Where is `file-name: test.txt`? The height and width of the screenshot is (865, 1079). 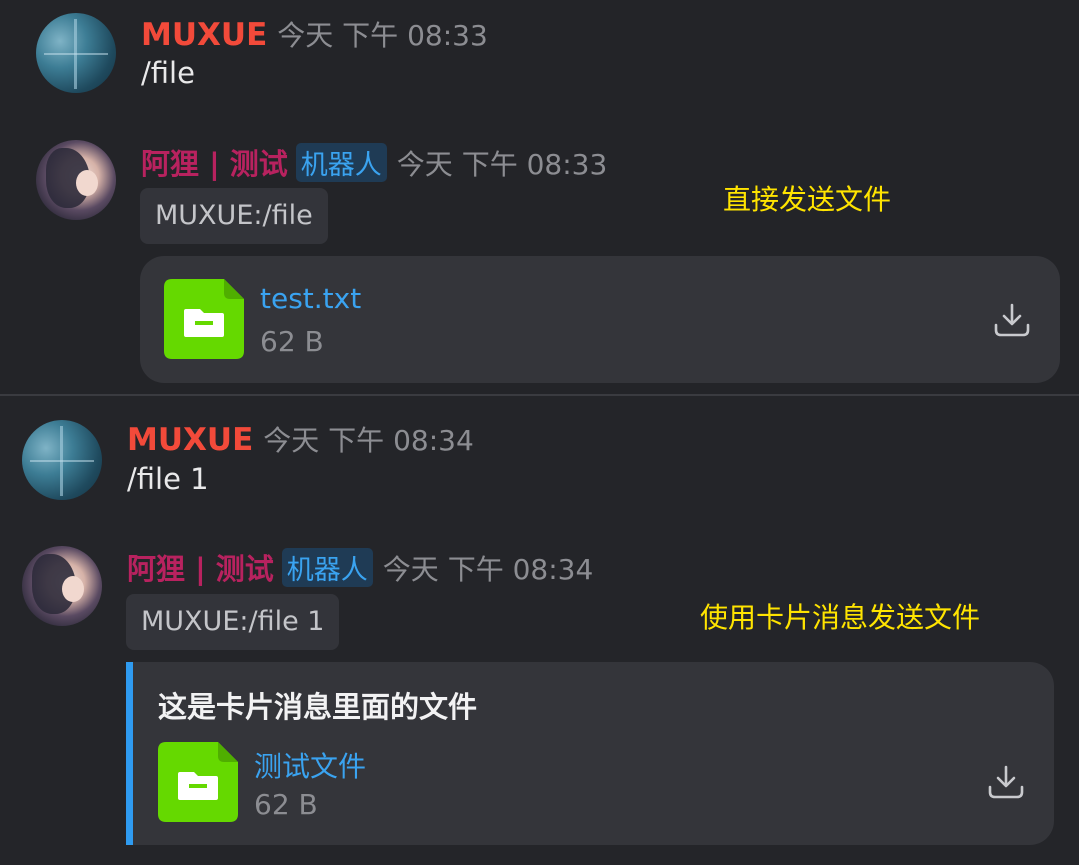
file-name: test.txt is located at coordinates (310, 298).